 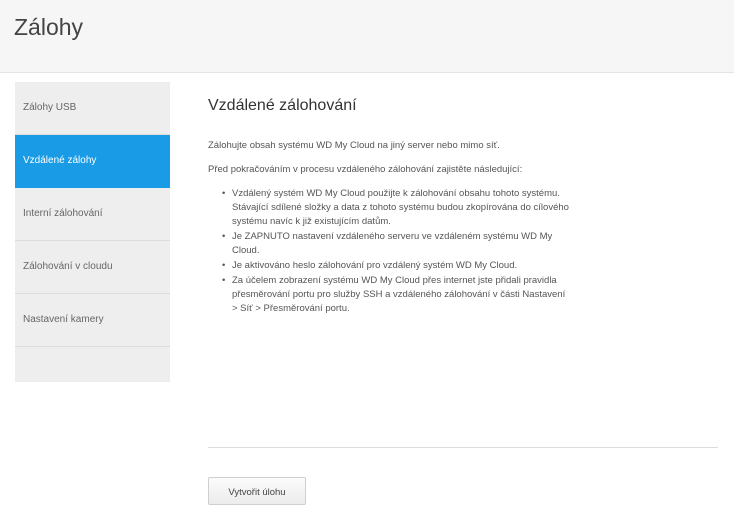 I want to click on divider, so click(x=463, y=447).